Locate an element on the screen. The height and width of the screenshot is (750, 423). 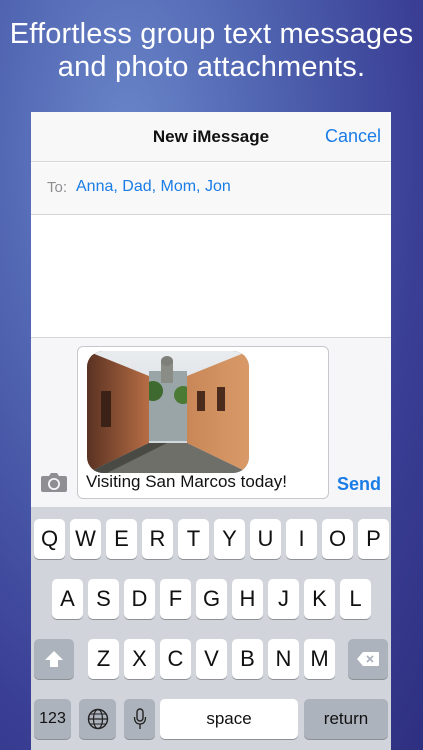
key-c: C is located at coordinates (175, 659).